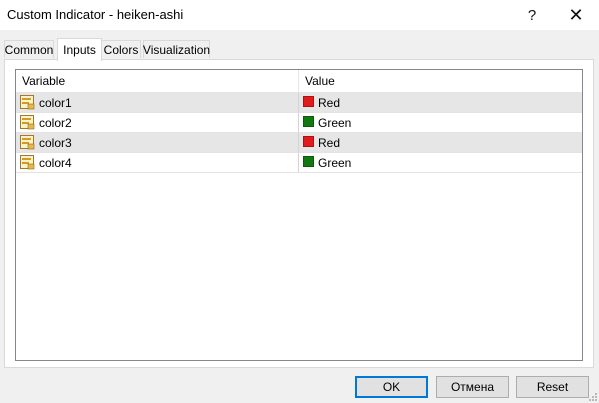 The height and width of the screenshot is (403, 599). I want to click on table-row: color1 Red, so click(299, 103).